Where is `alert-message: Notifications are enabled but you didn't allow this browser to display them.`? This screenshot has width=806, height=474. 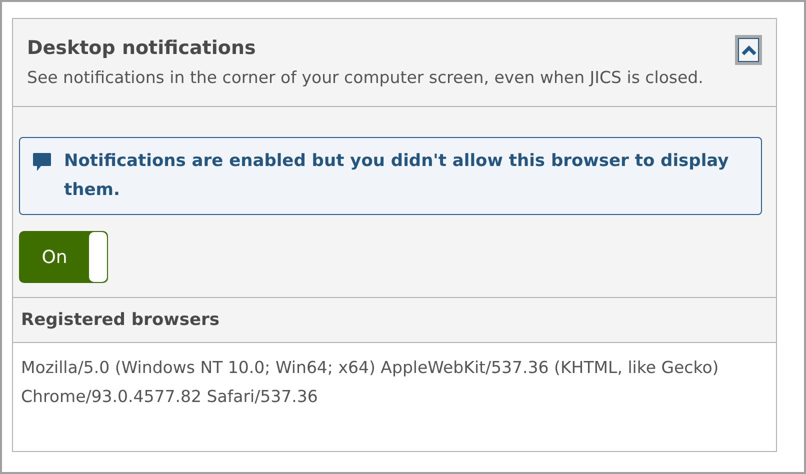 alert-message: Notifications are enabled but you didn't allow this browser to display them. is located at coordinates (397, 176).